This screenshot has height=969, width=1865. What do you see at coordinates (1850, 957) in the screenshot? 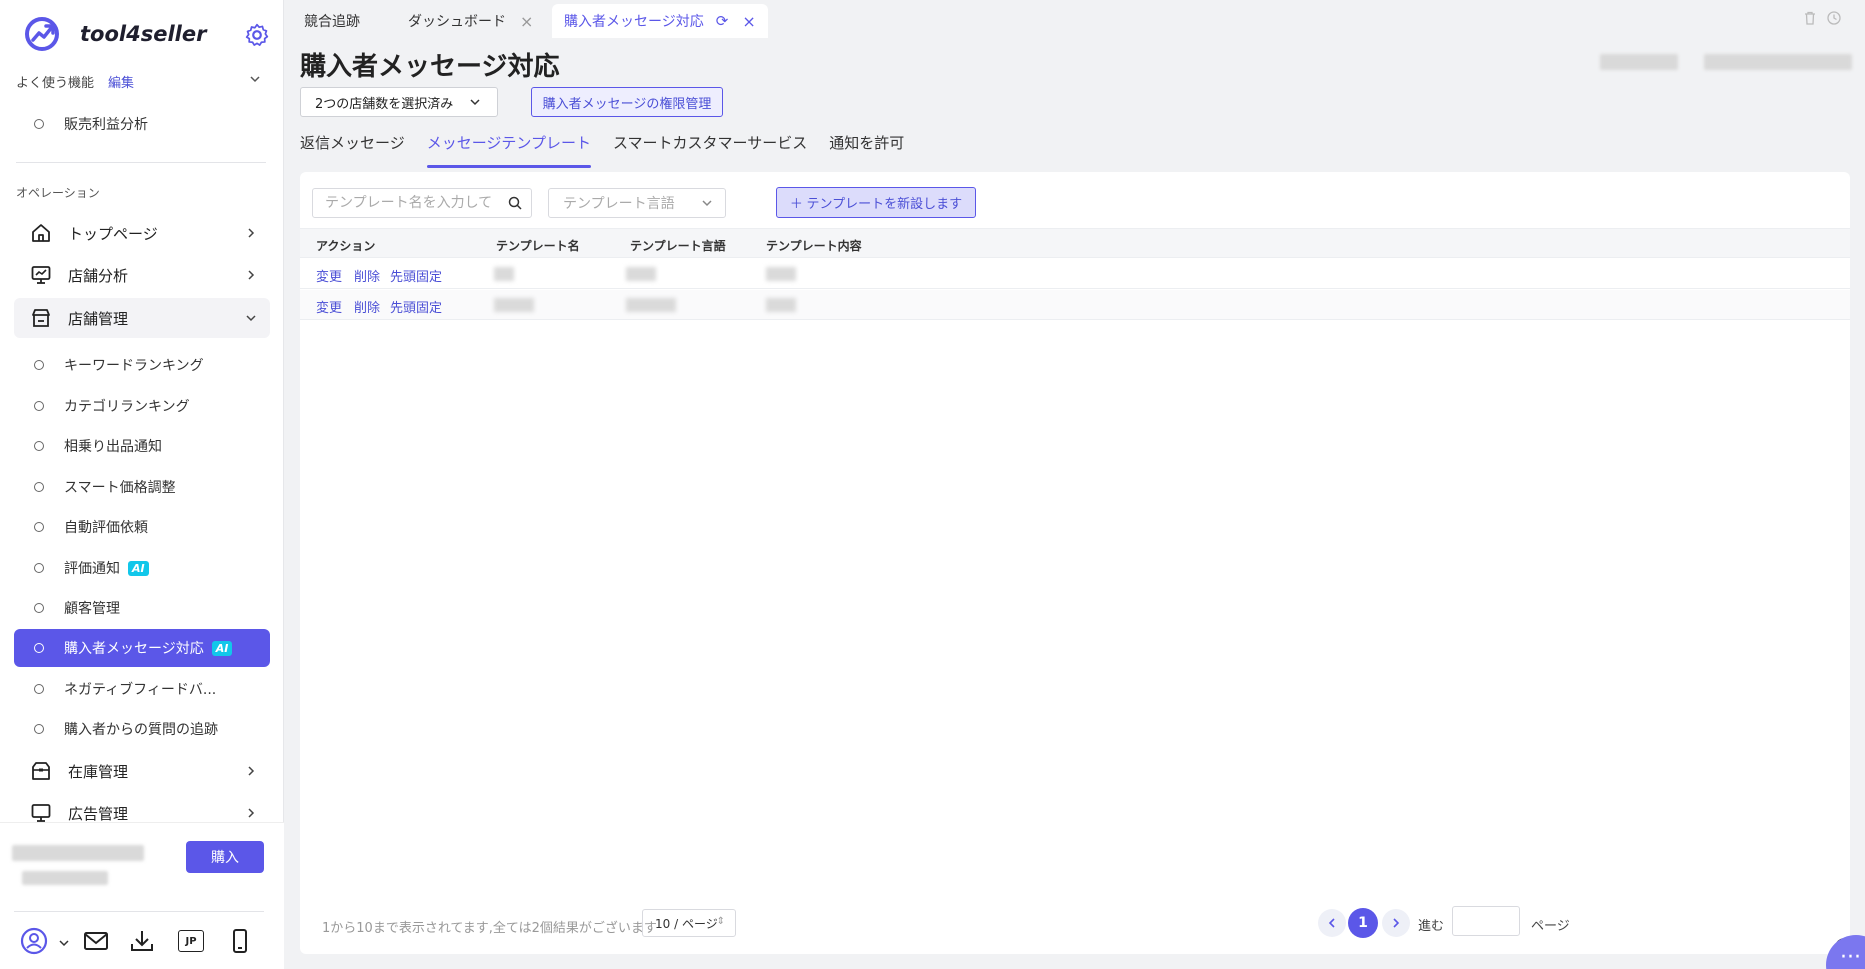
I see `more-dots-icon: ···` at bounding box center [1850, 957].